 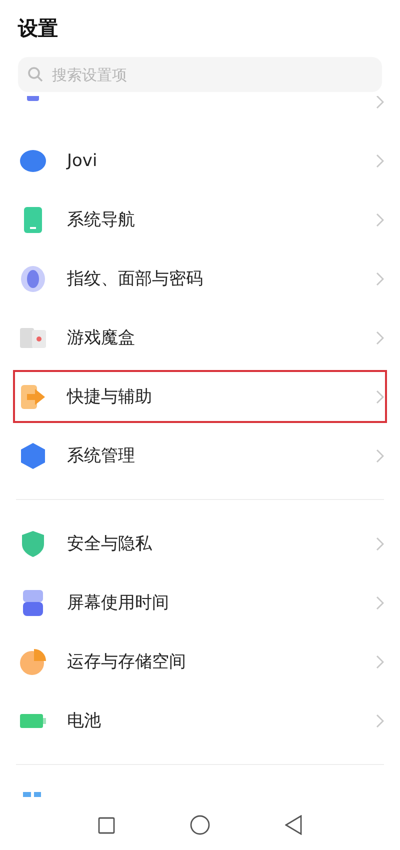 What do you see at coordinates (35, 74) in the screenshot?
I see `search-icon` at bounding box center [35, 74].